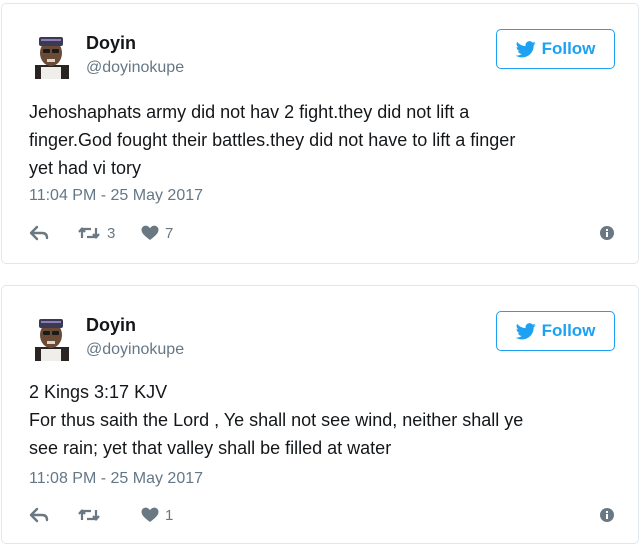 The image size is (640, 546). What do you see at coordinates (98, 392) in the screenshot?
I see `tweet-text-line: 2 Kings 3:17 KJV` at bounding box center [98, 392].